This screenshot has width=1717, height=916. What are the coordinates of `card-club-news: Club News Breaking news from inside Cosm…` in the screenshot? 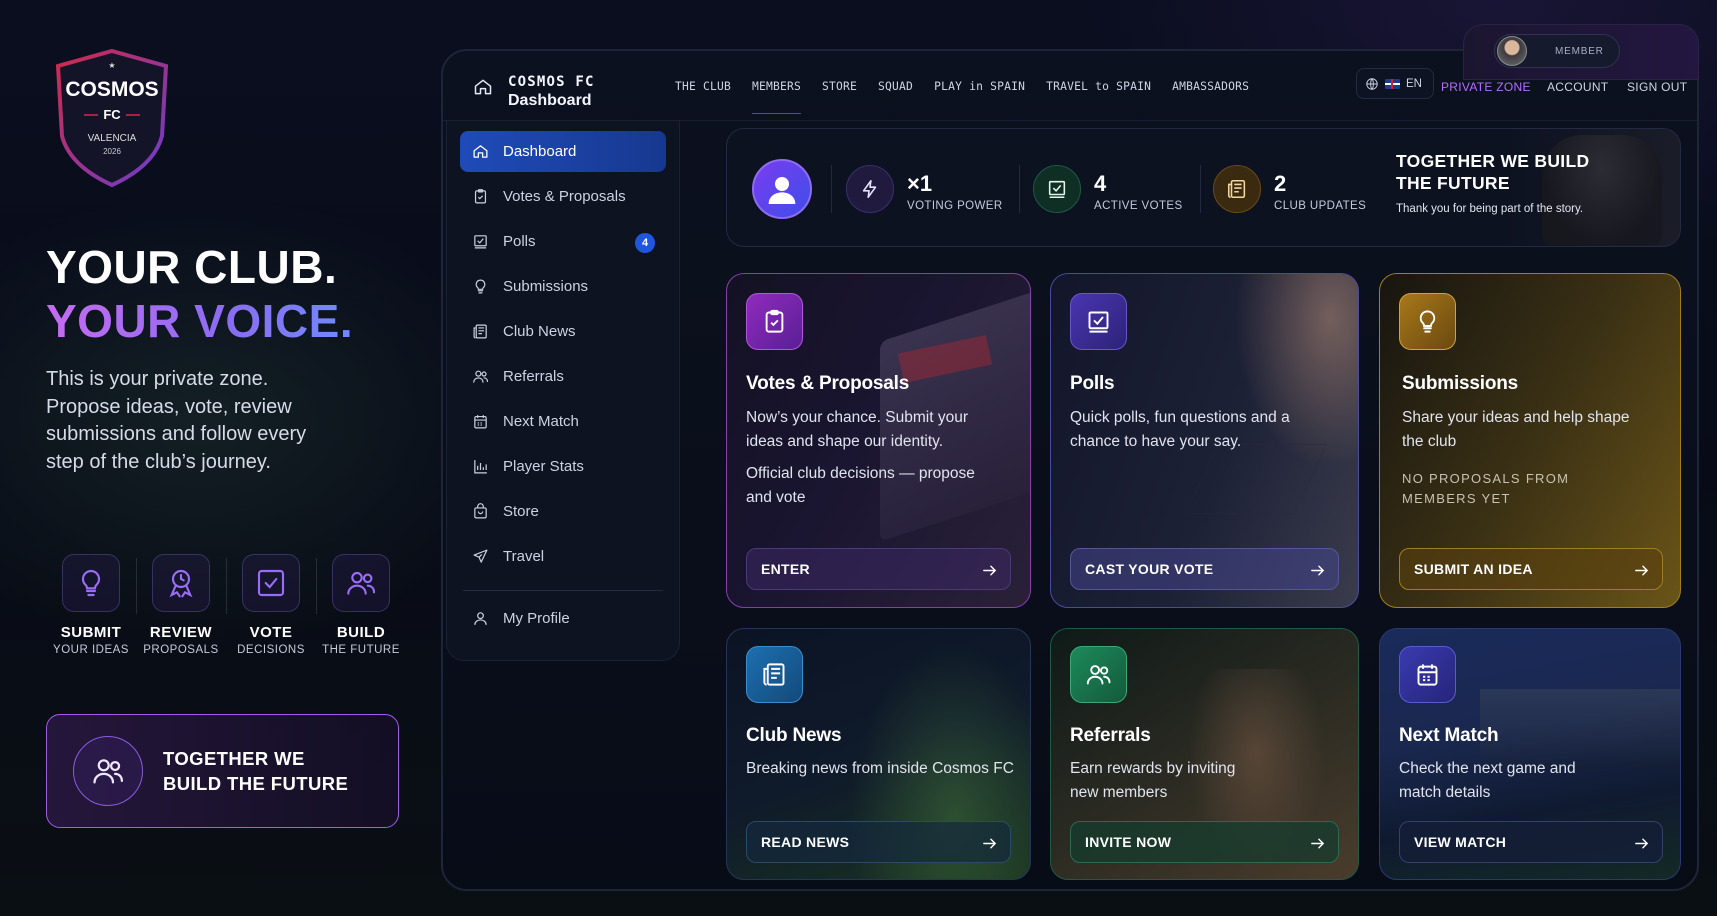 It's located at (878, 754).